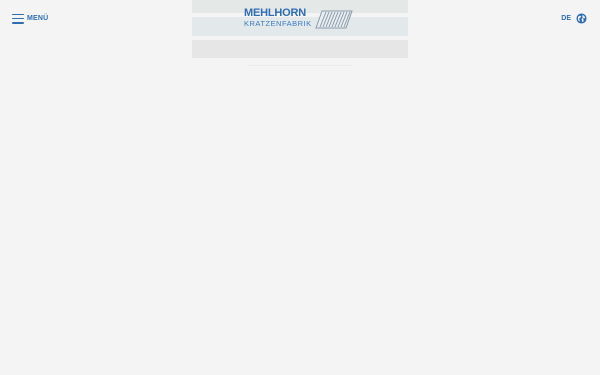 The image size is (600, 375). Describe the element at coordinates (300, 65) in the screenshot. I see `divider` at that location.